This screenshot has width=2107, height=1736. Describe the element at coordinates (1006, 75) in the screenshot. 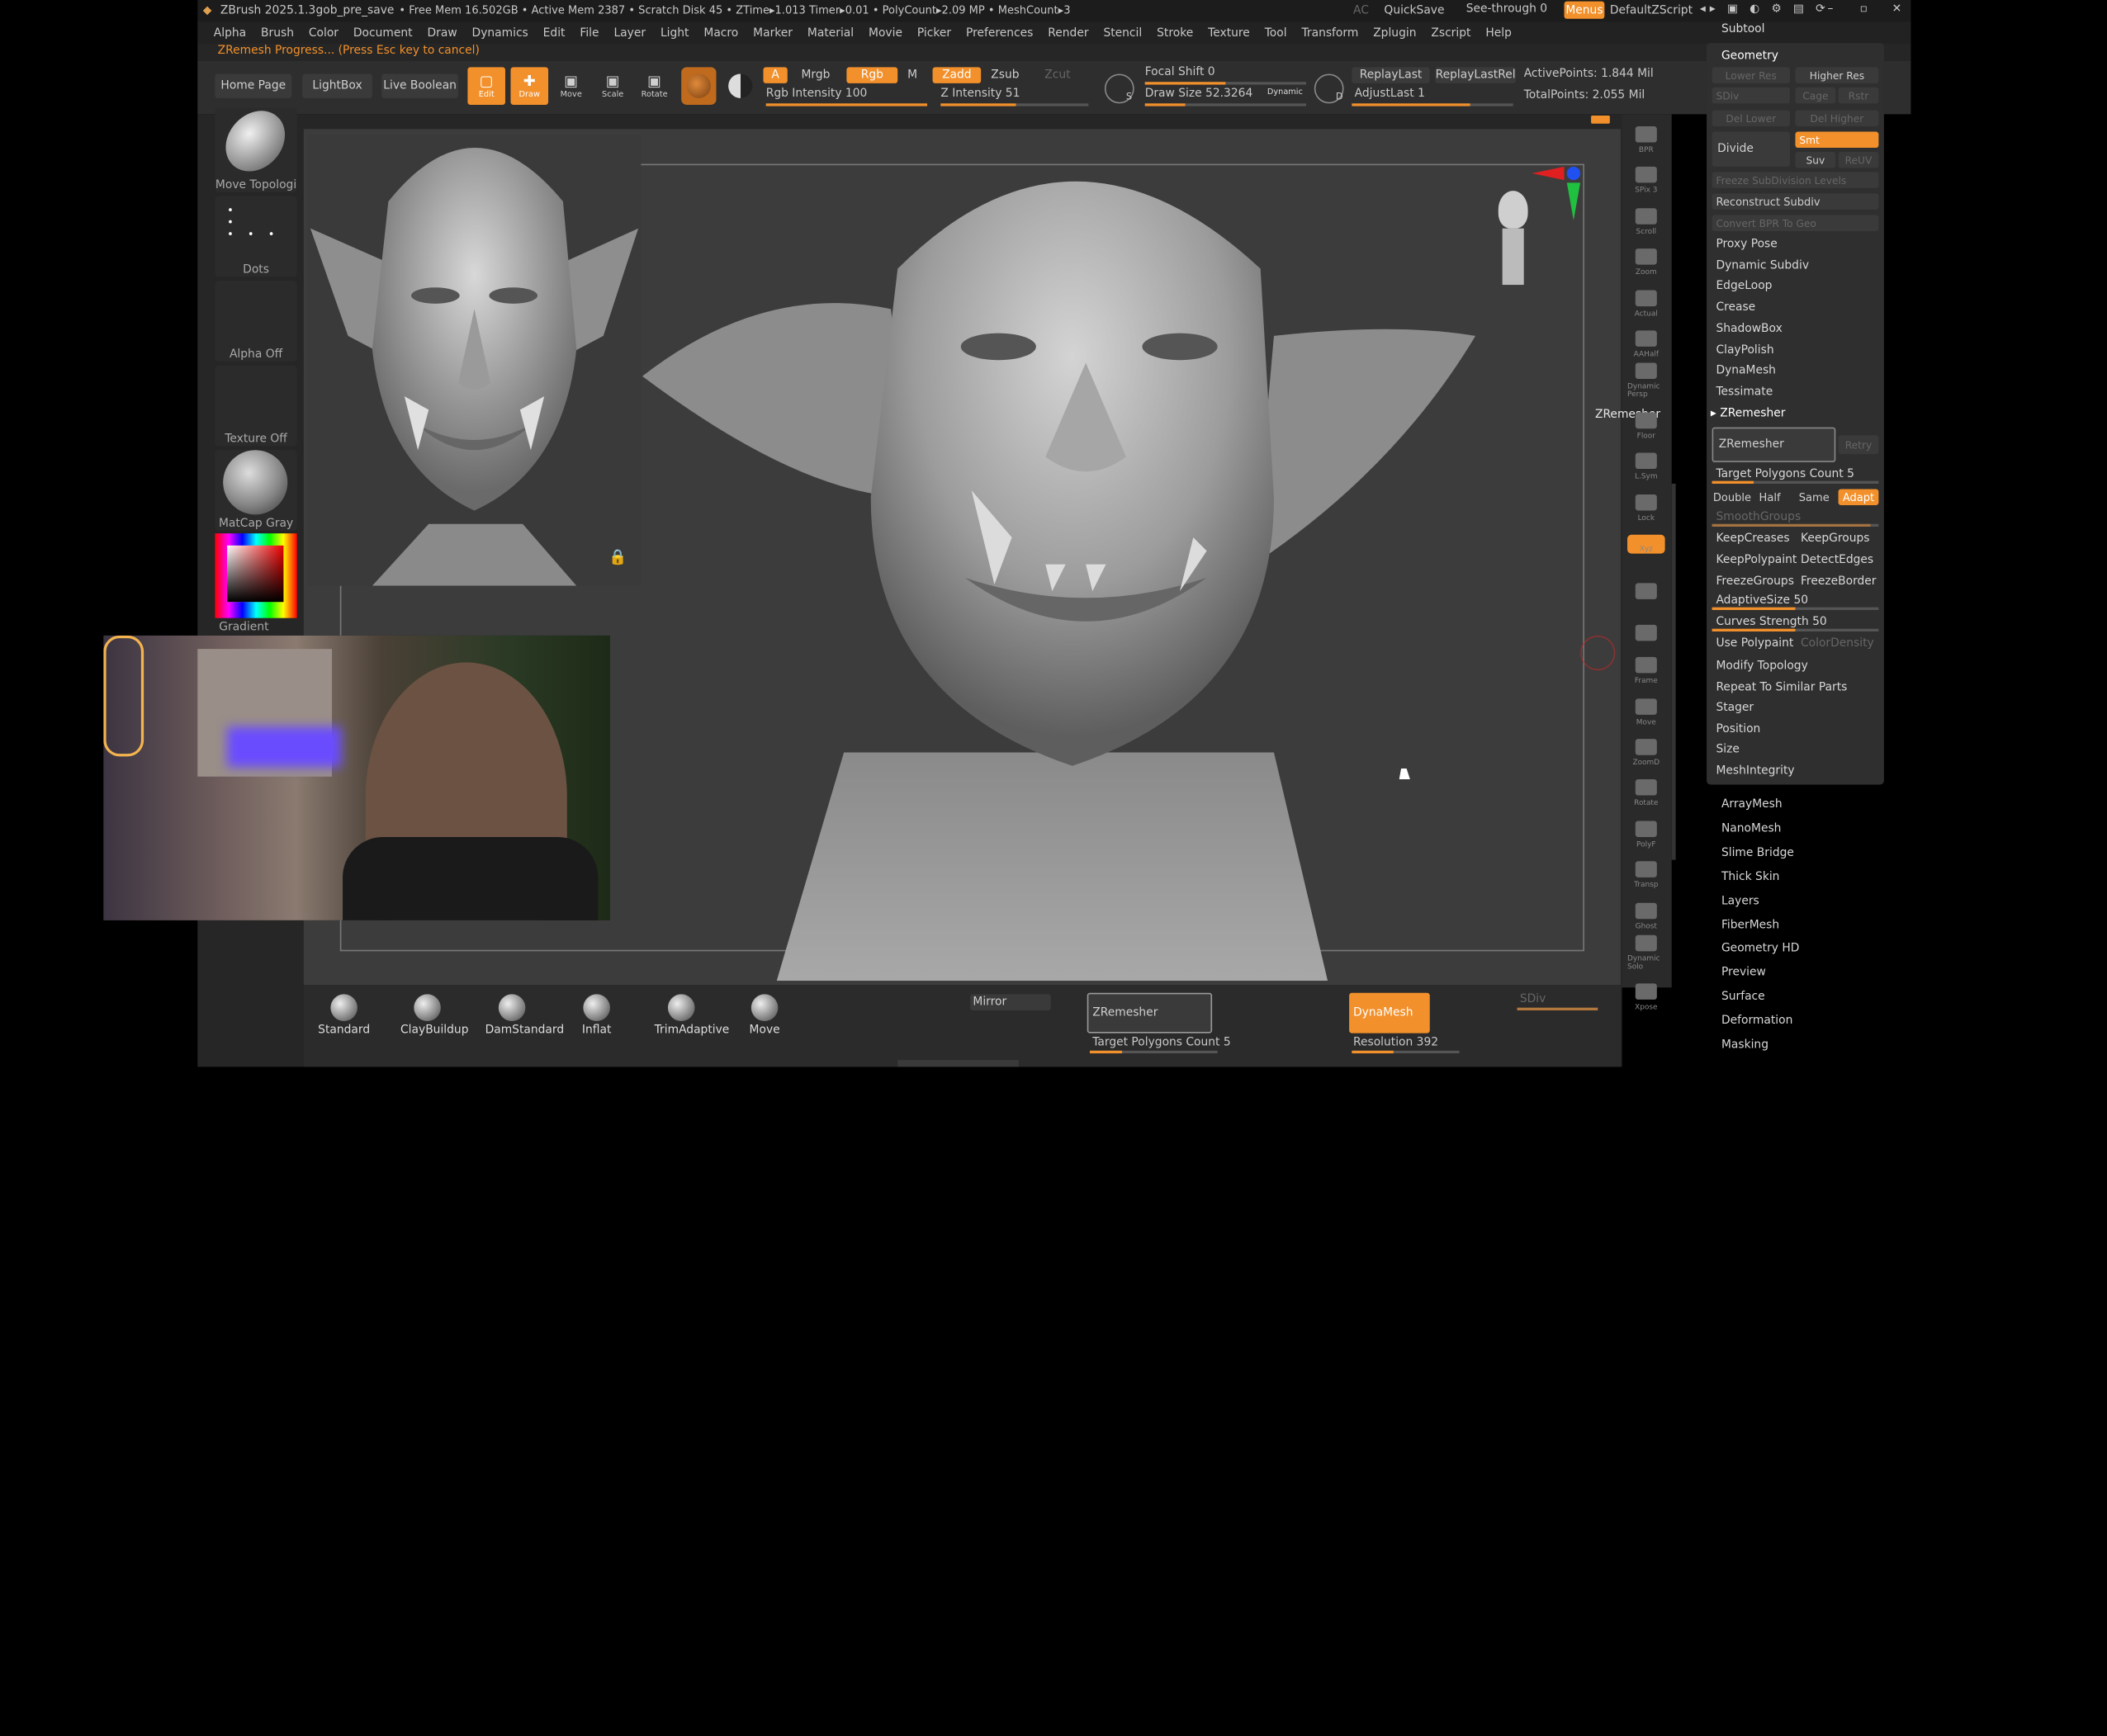

I see `zsub-toggle: Zsub` at that location.